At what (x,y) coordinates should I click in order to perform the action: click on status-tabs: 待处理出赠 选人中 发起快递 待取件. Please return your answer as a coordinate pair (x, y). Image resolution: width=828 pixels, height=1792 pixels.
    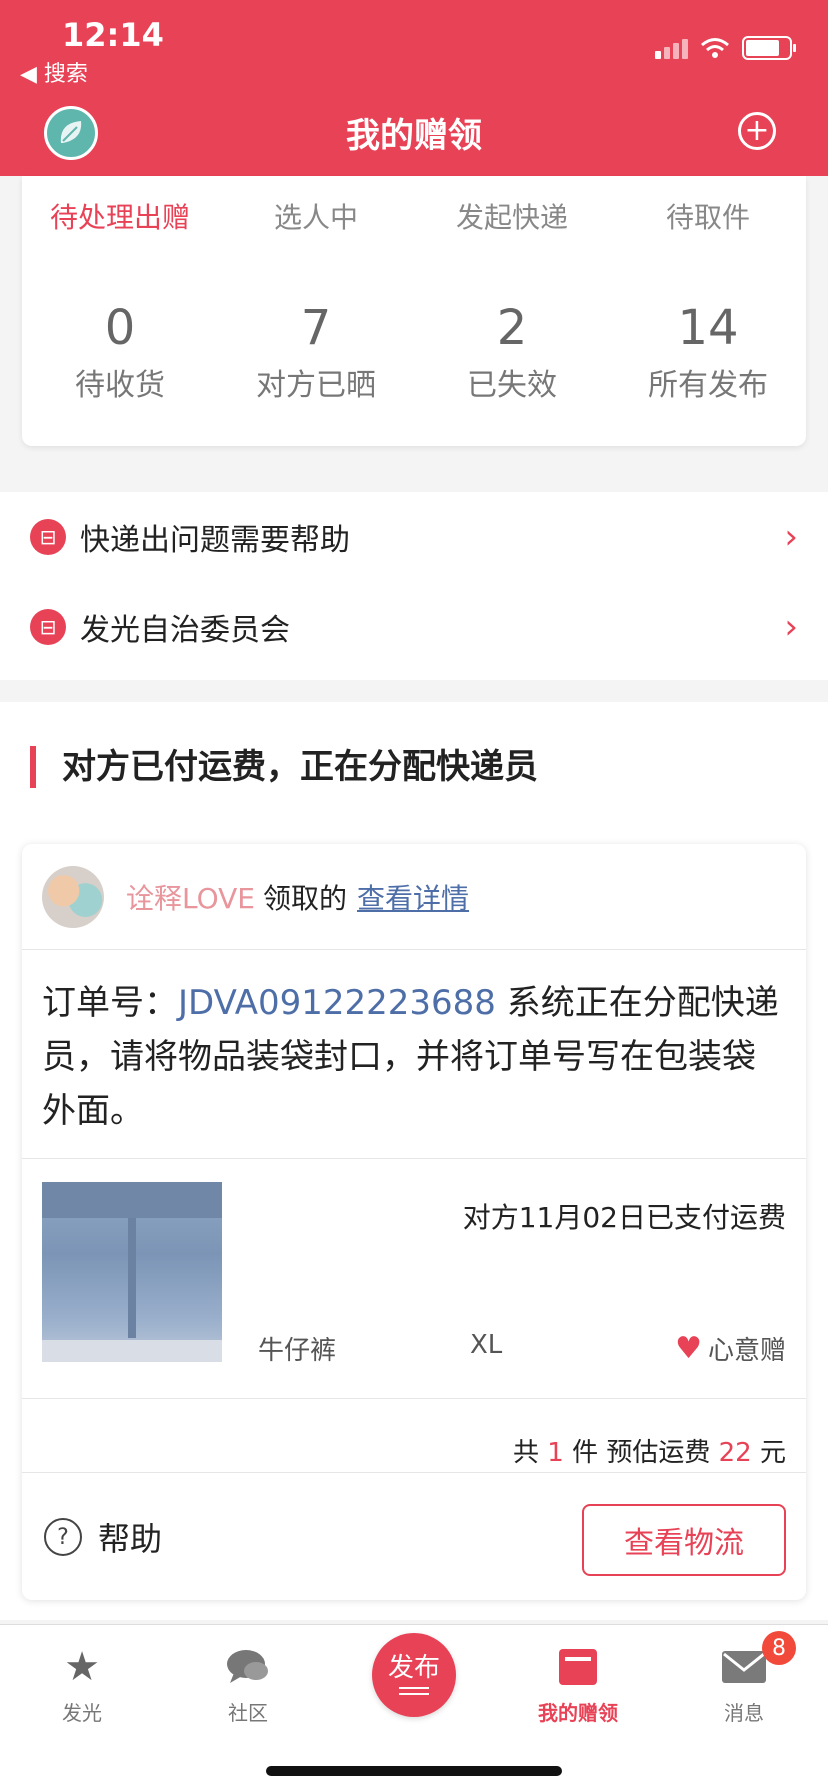
    Looking at the image, I should click on (414, 216).